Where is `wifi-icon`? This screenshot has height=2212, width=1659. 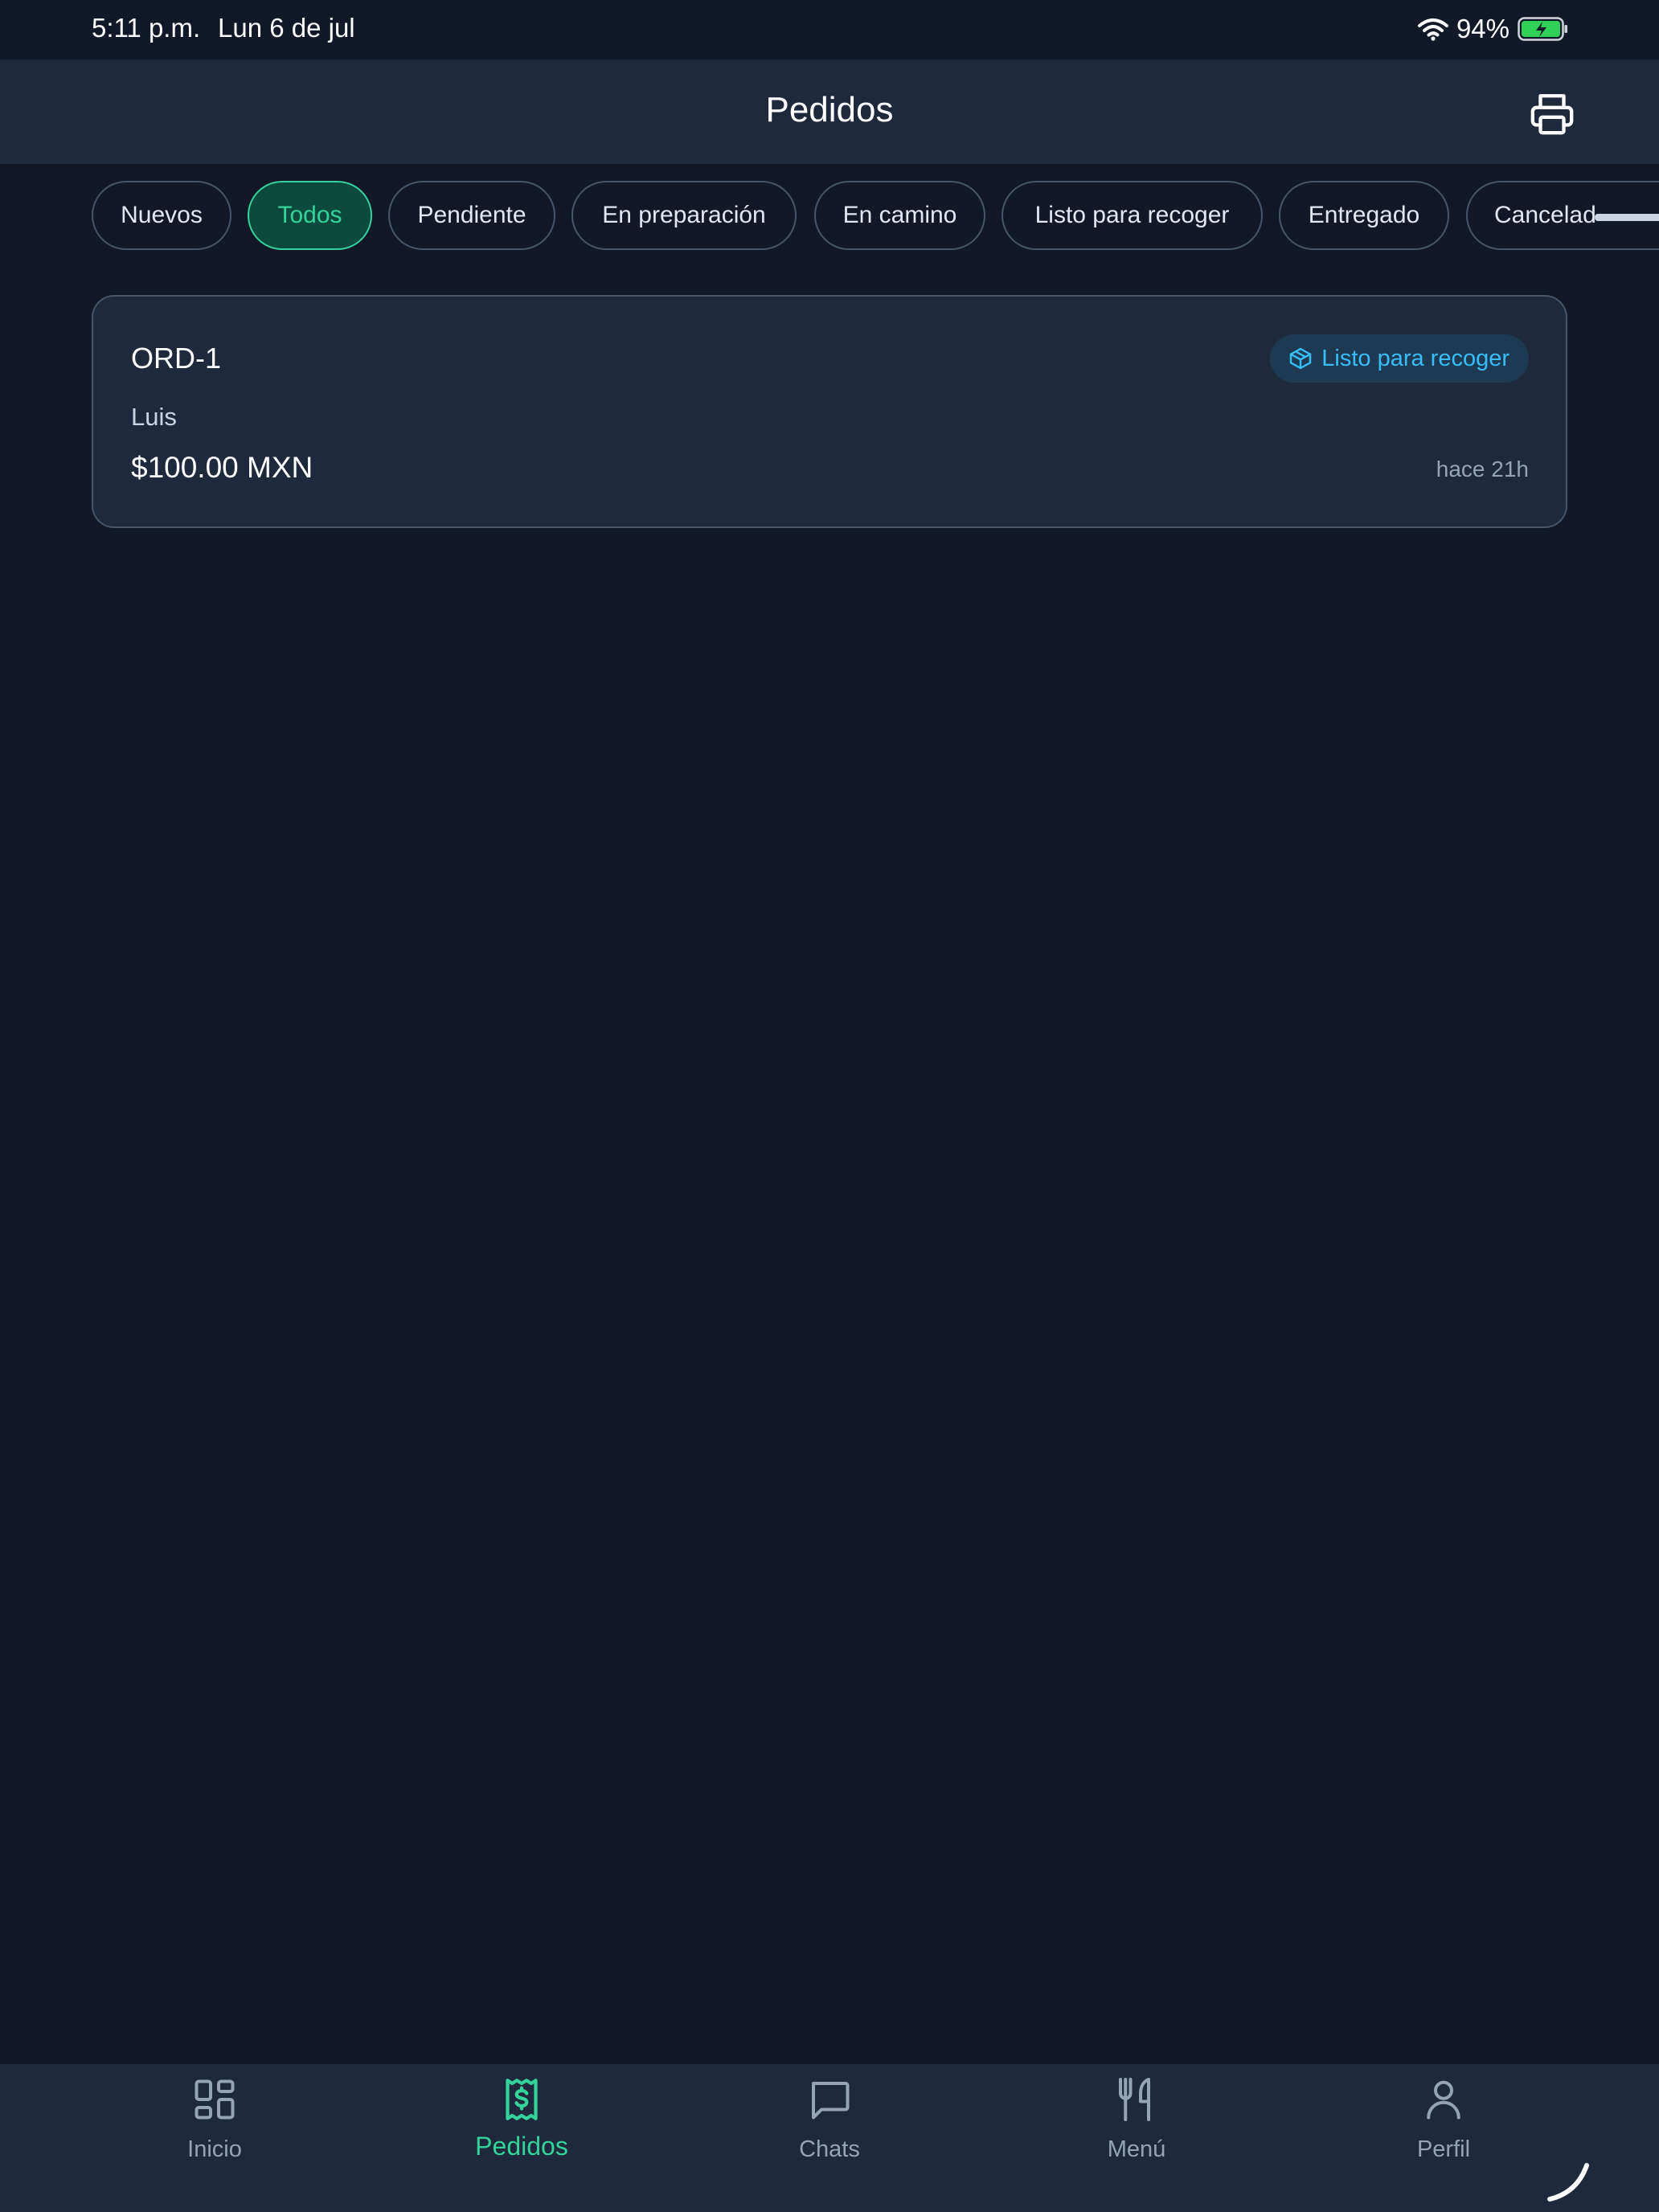 wifi-icon is located at coordinates (1432, 29).